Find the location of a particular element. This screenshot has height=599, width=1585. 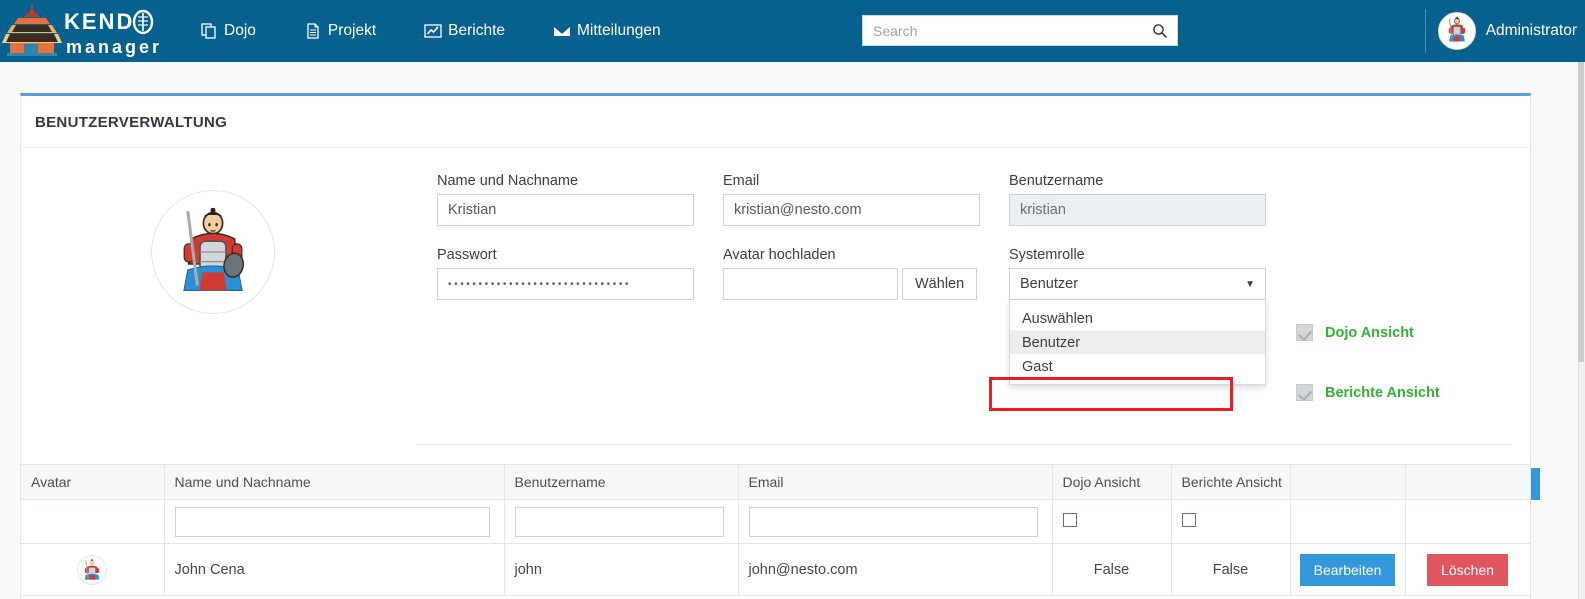

user-area: Administrator is located at coordinates (1500, 31).